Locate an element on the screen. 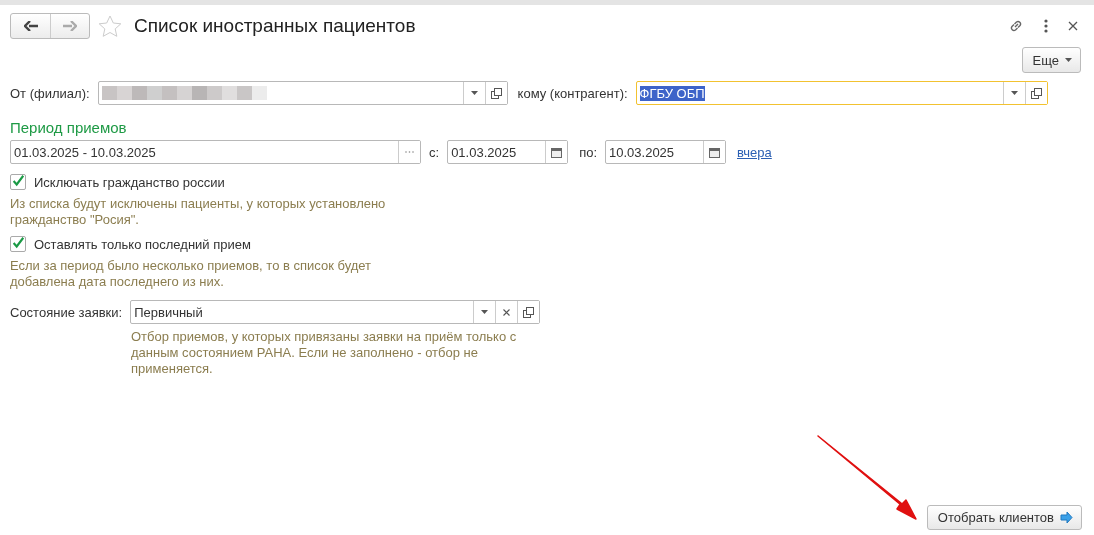 This screenshot has height=535, width=1094. date-field: 01.03.2025 is located at coordinates (508, 152).